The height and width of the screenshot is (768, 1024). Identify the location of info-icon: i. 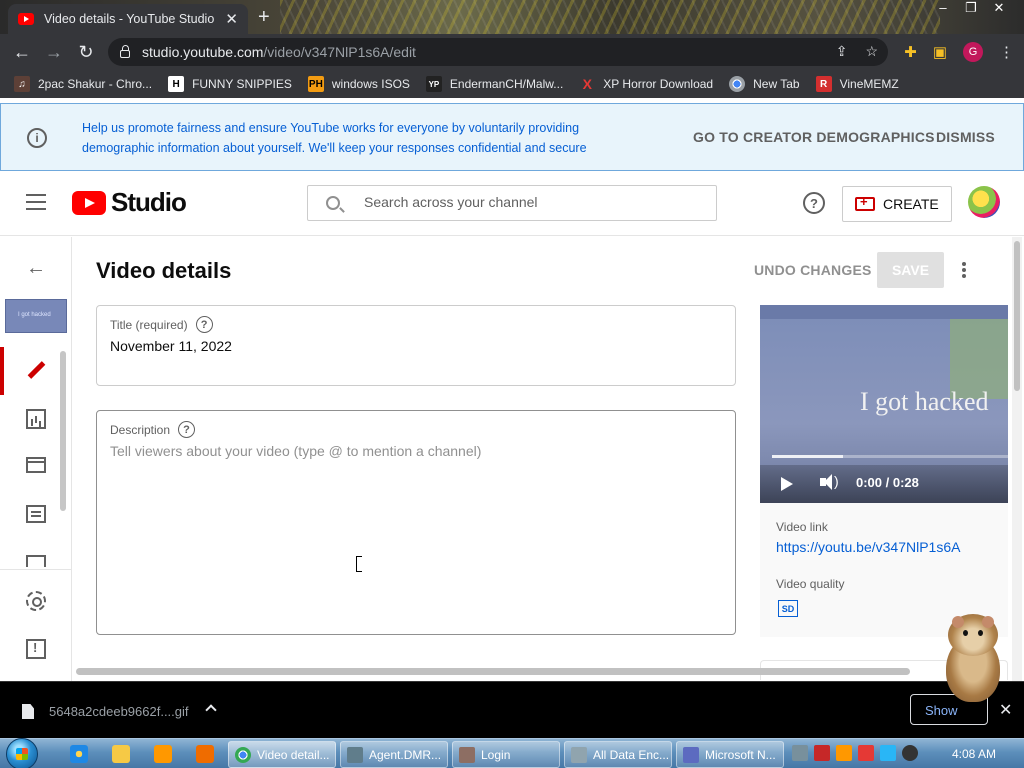
(37, 138).